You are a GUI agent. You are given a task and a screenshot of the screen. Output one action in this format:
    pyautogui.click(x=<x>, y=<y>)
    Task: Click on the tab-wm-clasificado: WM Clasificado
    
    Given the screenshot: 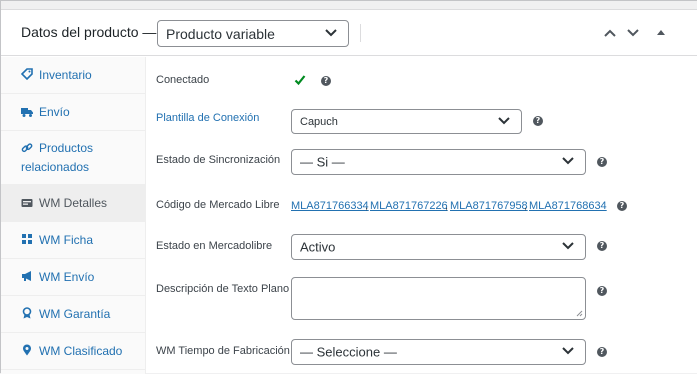 What is the action you would take?
    pyautogui.click(x=73, y=351)
    